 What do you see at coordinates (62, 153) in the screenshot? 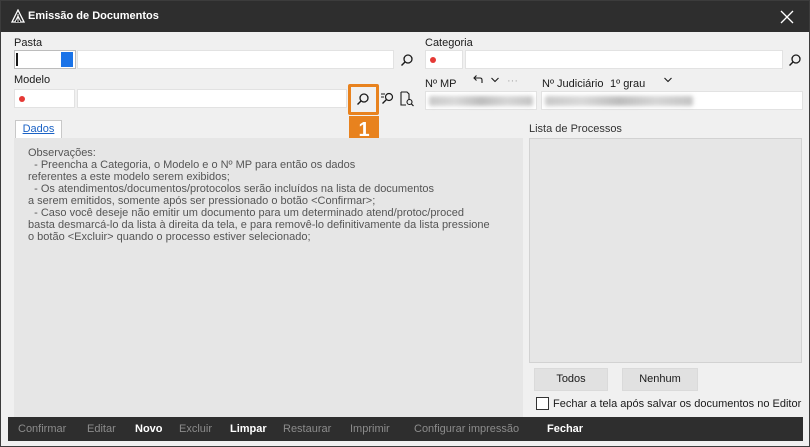
I see `observation-line: Observações:` at bounding box center [62, 153].